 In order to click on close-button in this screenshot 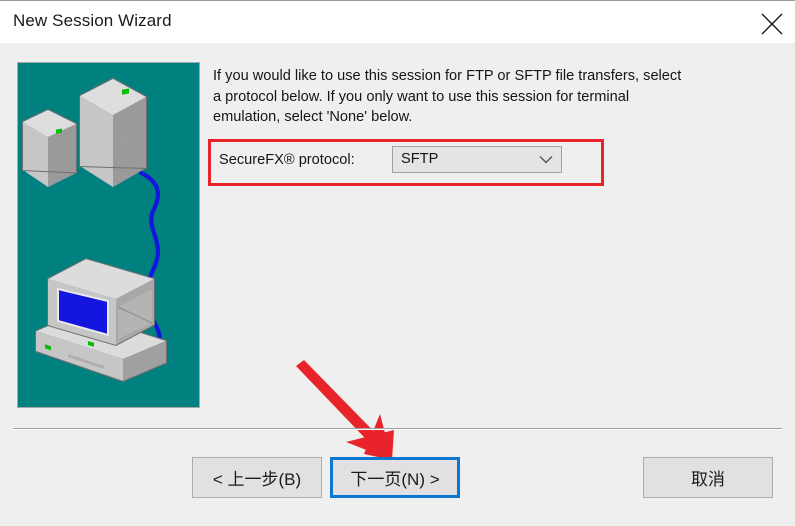, I will do `click(772, 22)`.